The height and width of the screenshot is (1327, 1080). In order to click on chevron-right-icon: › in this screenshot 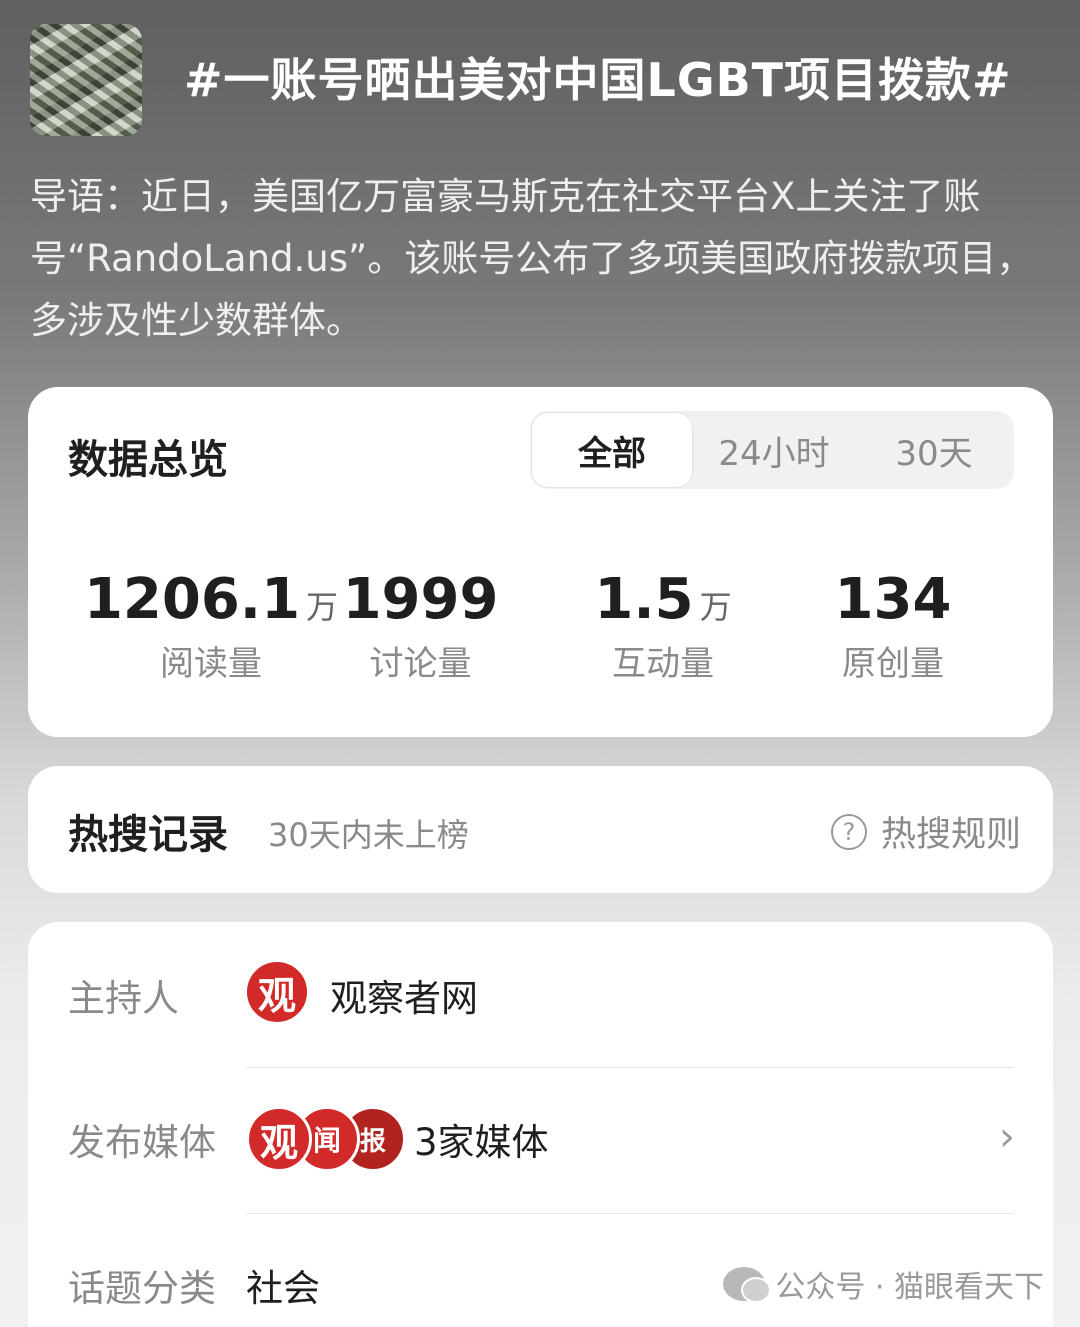, I will do `click(1007, 1137)`.